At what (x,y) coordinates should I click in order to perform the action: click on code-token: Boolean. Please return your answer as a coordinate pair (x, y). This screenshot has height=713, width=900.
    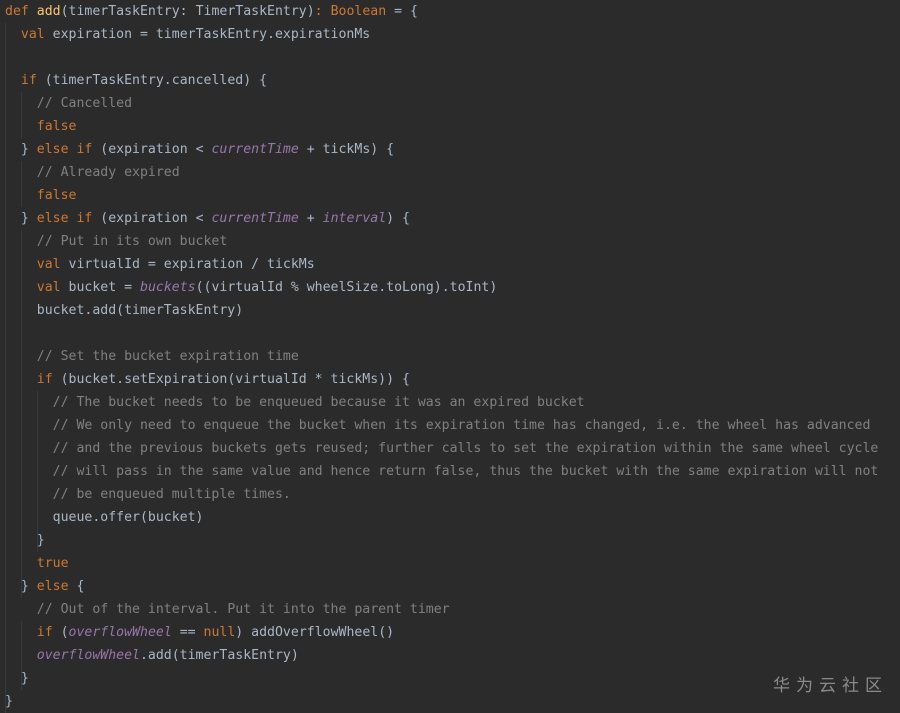
    Looking at the image, I should click on (362, 11).